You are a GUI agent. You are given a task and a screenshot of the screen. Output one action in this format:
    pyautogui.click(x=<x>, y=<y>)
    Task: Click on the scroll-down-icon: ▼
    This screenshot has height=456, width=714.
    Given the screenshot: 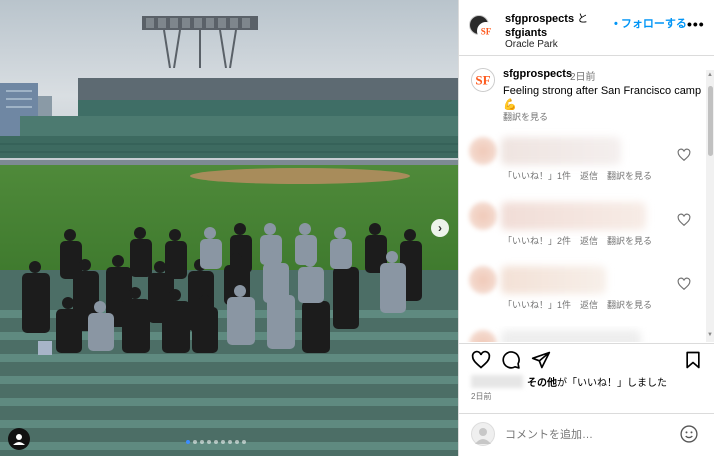 What is the action you would take?
    pyautogui.click(x=710, y=335)
    